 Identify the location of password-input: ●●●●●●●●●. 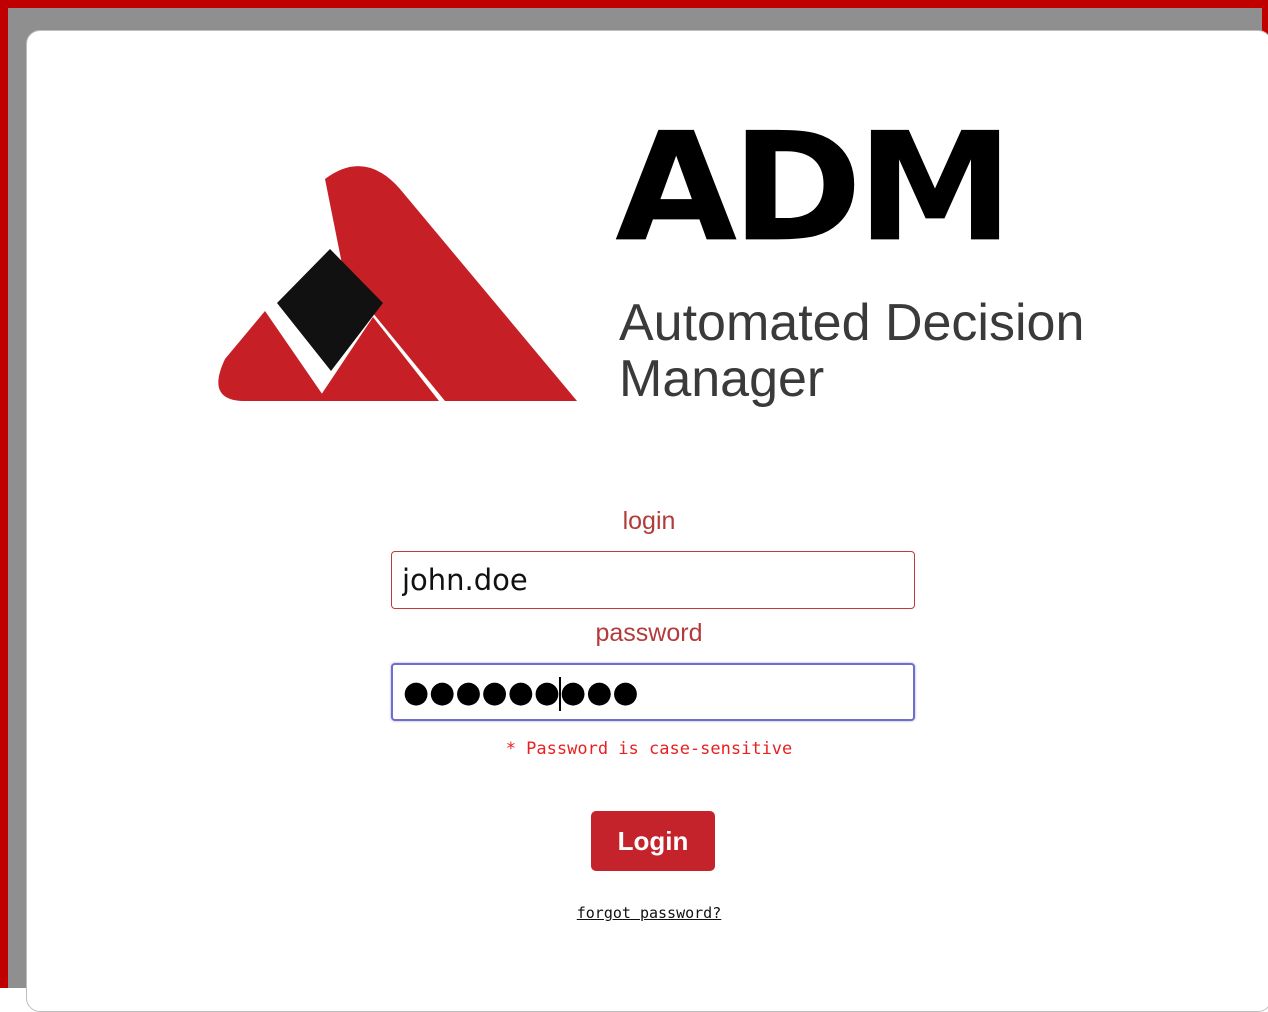
(653, 692).